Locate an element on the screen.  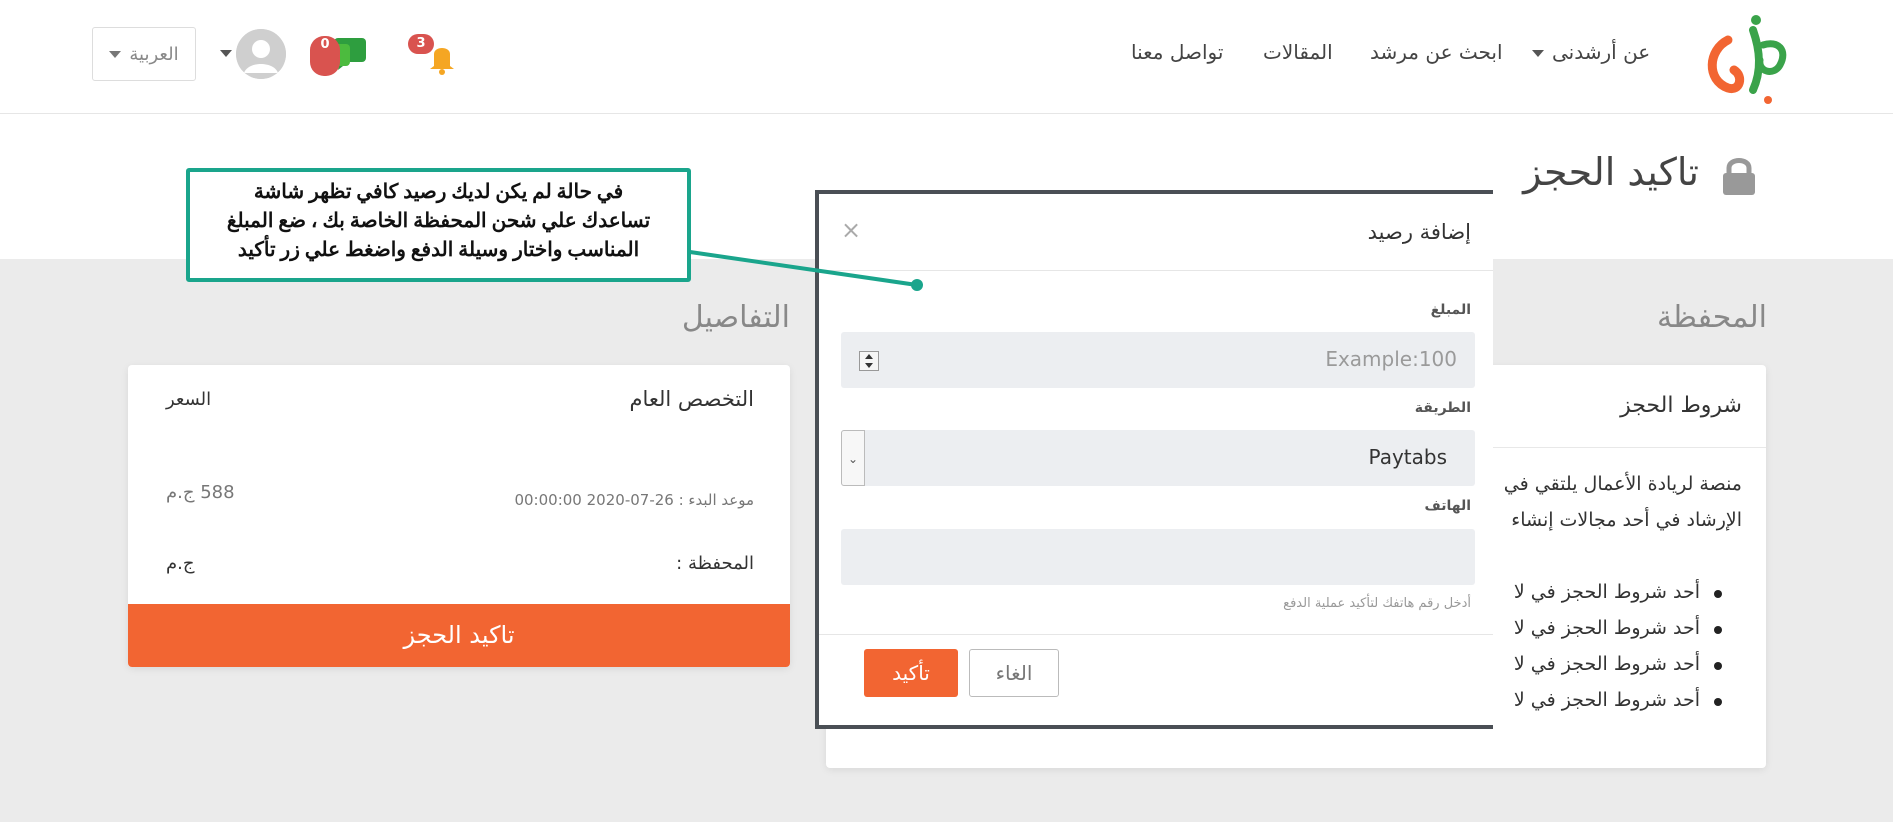
nav-about-label: عن أرشدنى is located at coordinates (1601, 52).